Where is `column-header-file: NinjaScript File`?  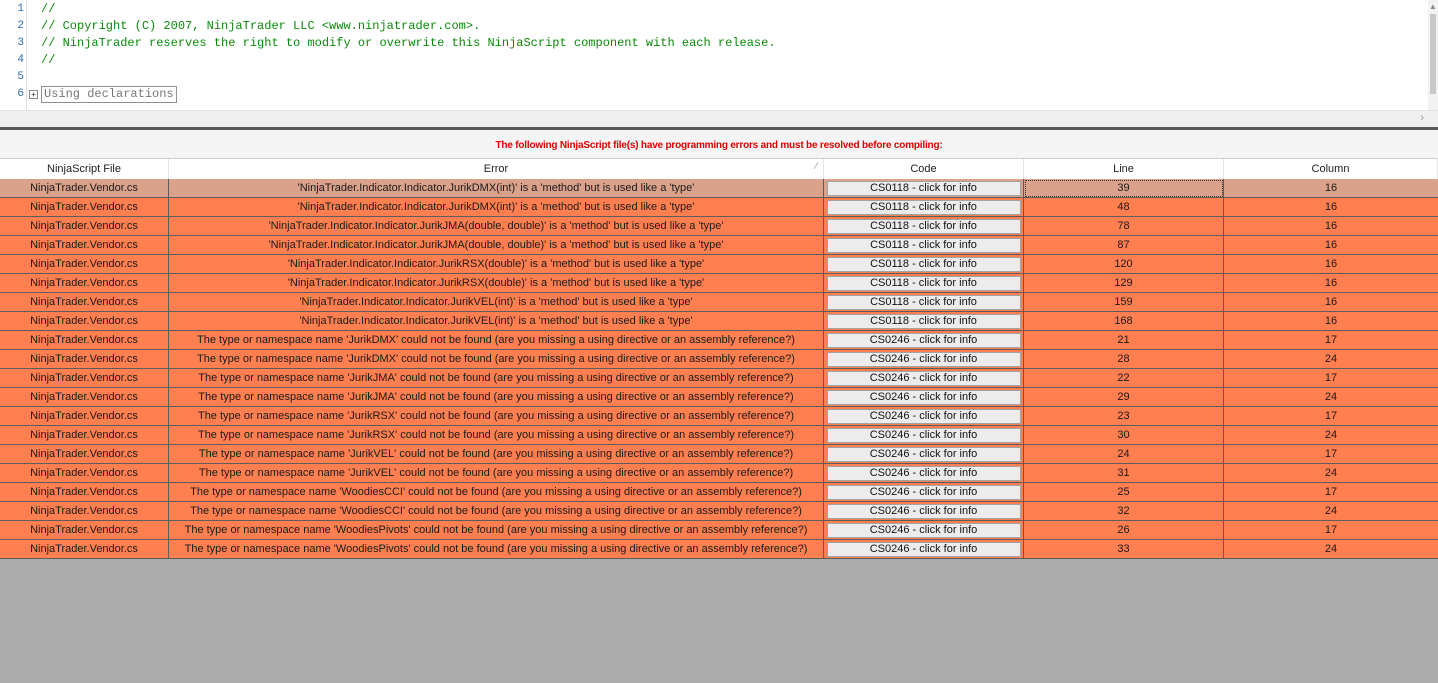
column-header-file: NinjaScript File is located at coordinates (84, 169).